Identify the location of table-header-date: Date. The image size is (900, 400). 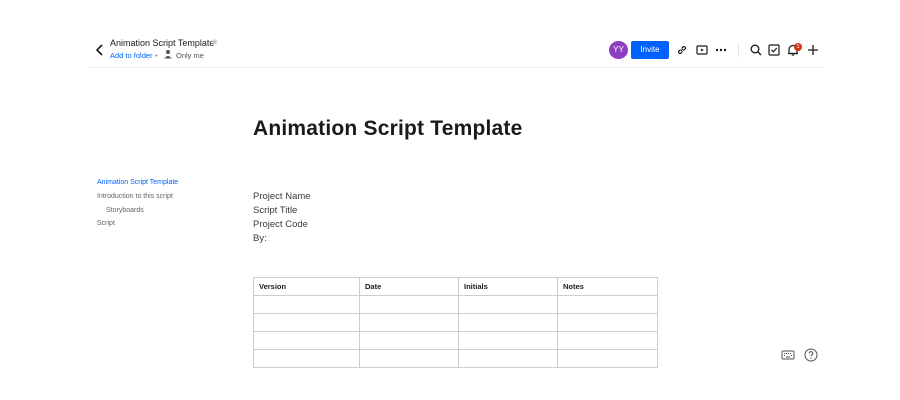
(409, 286).